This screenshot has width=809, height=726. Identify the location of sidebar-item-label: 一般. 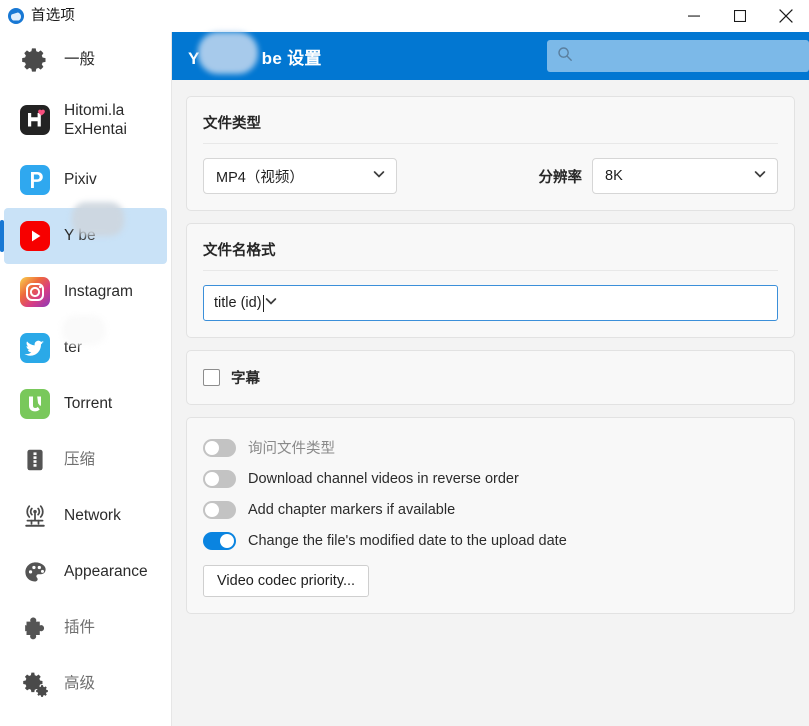
(80, 60).